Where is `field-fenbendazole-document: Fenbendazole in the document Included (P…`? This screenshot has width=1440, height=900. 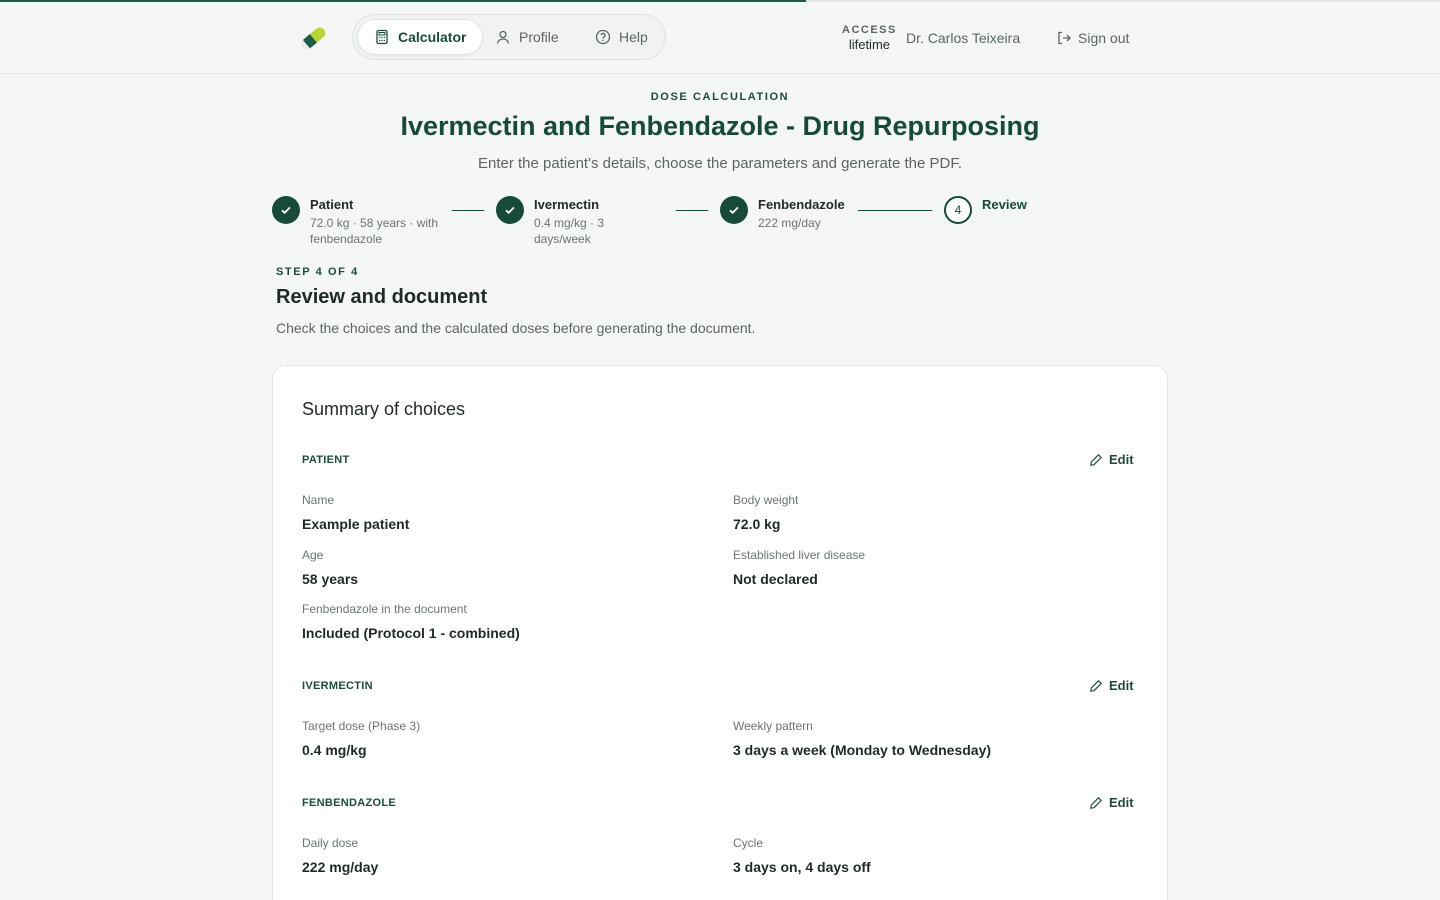 field-fenbendazole-document: Fenbendazole in the document Included (P… is located at coordinates (411, 621).